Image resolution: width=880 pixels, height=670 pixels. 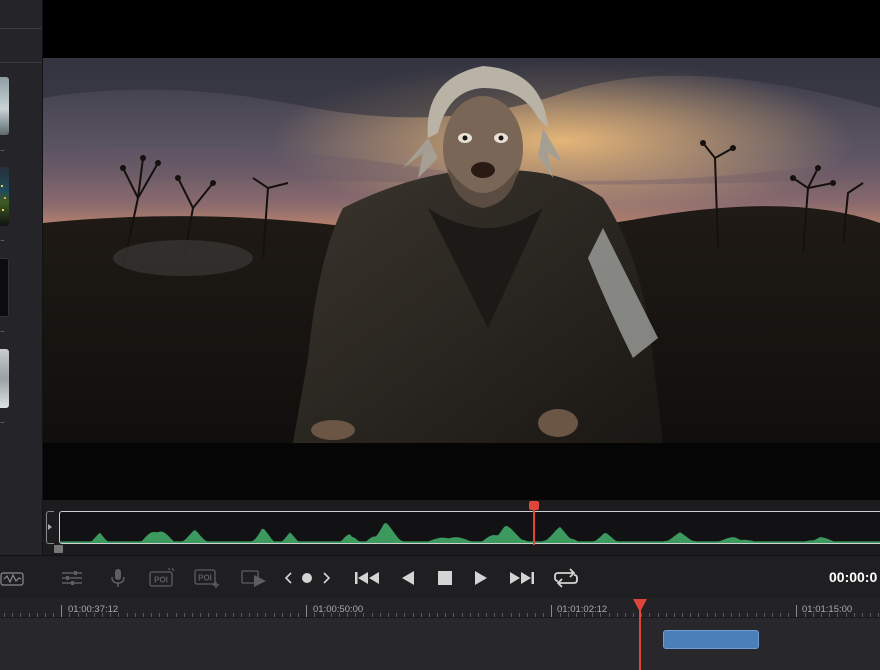 I want to click on loop-icon, so click(x=566, y=578).